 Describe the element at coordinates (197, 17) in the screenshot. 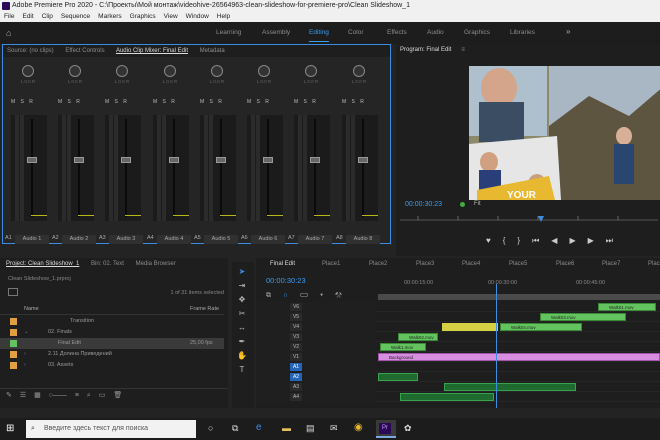

I see `menu-window: Window` at that location.